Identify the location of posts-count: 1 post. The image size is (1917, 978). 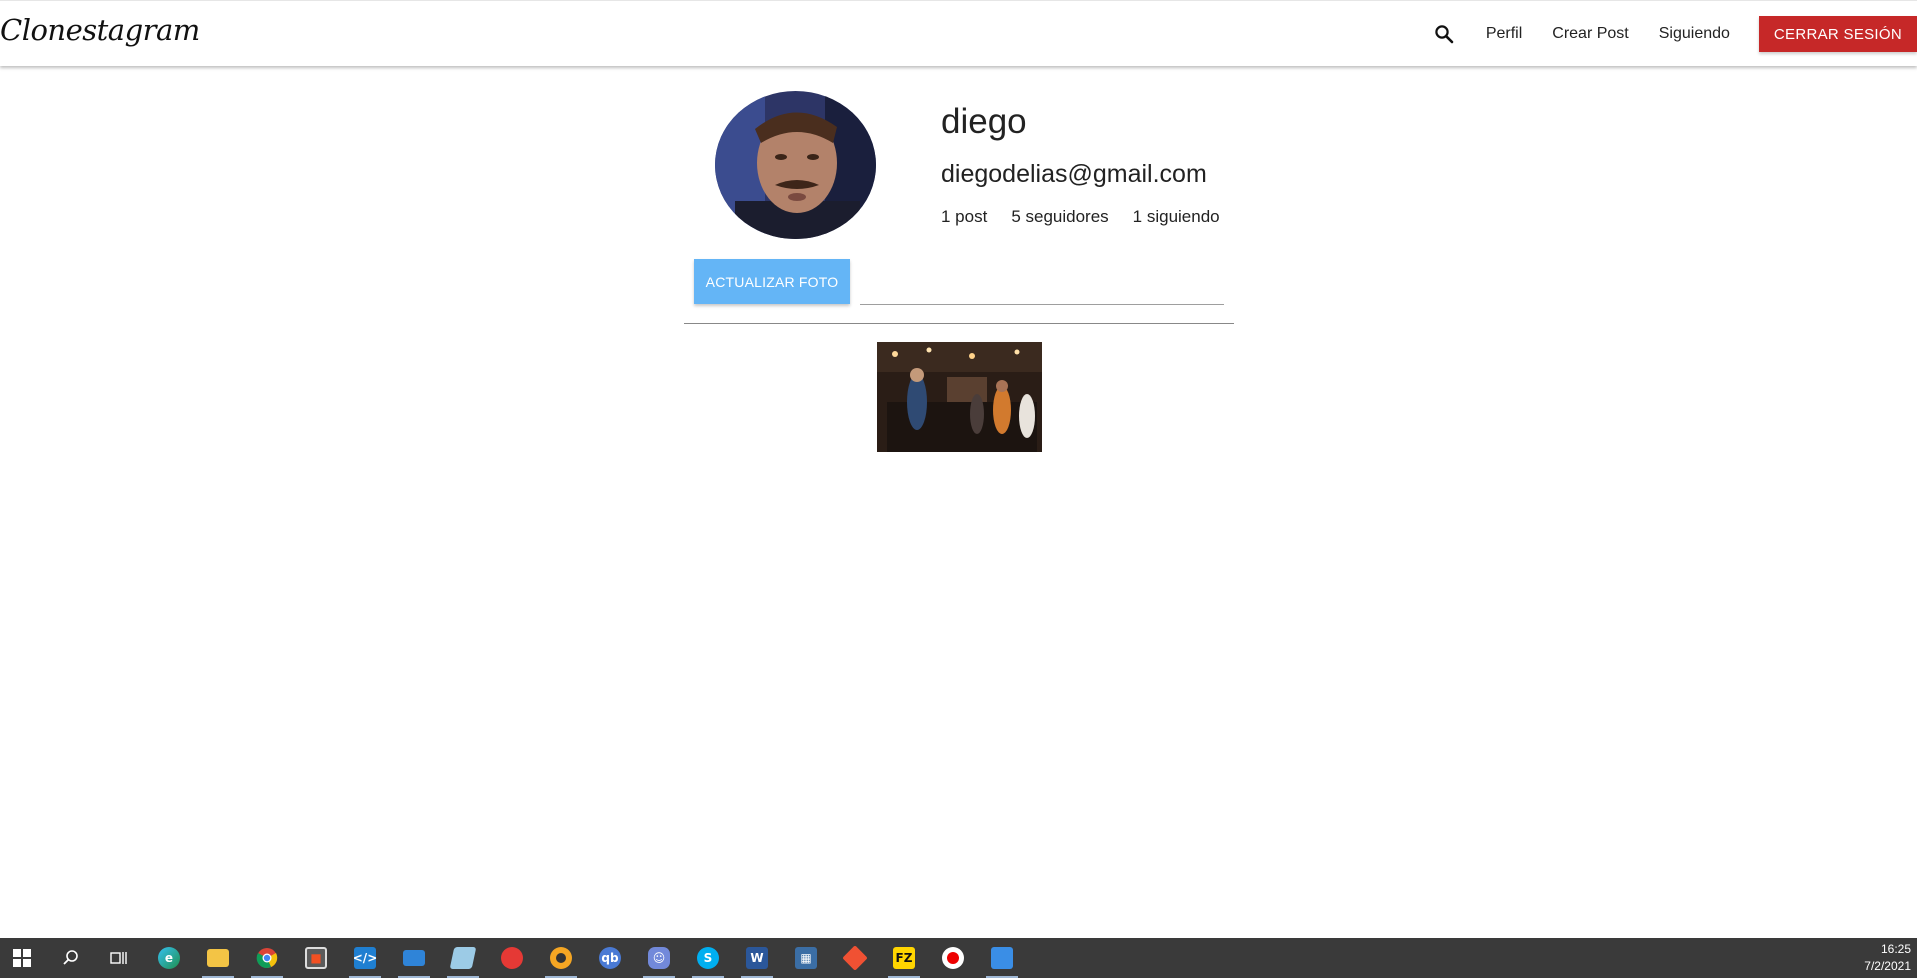
(964, 216).